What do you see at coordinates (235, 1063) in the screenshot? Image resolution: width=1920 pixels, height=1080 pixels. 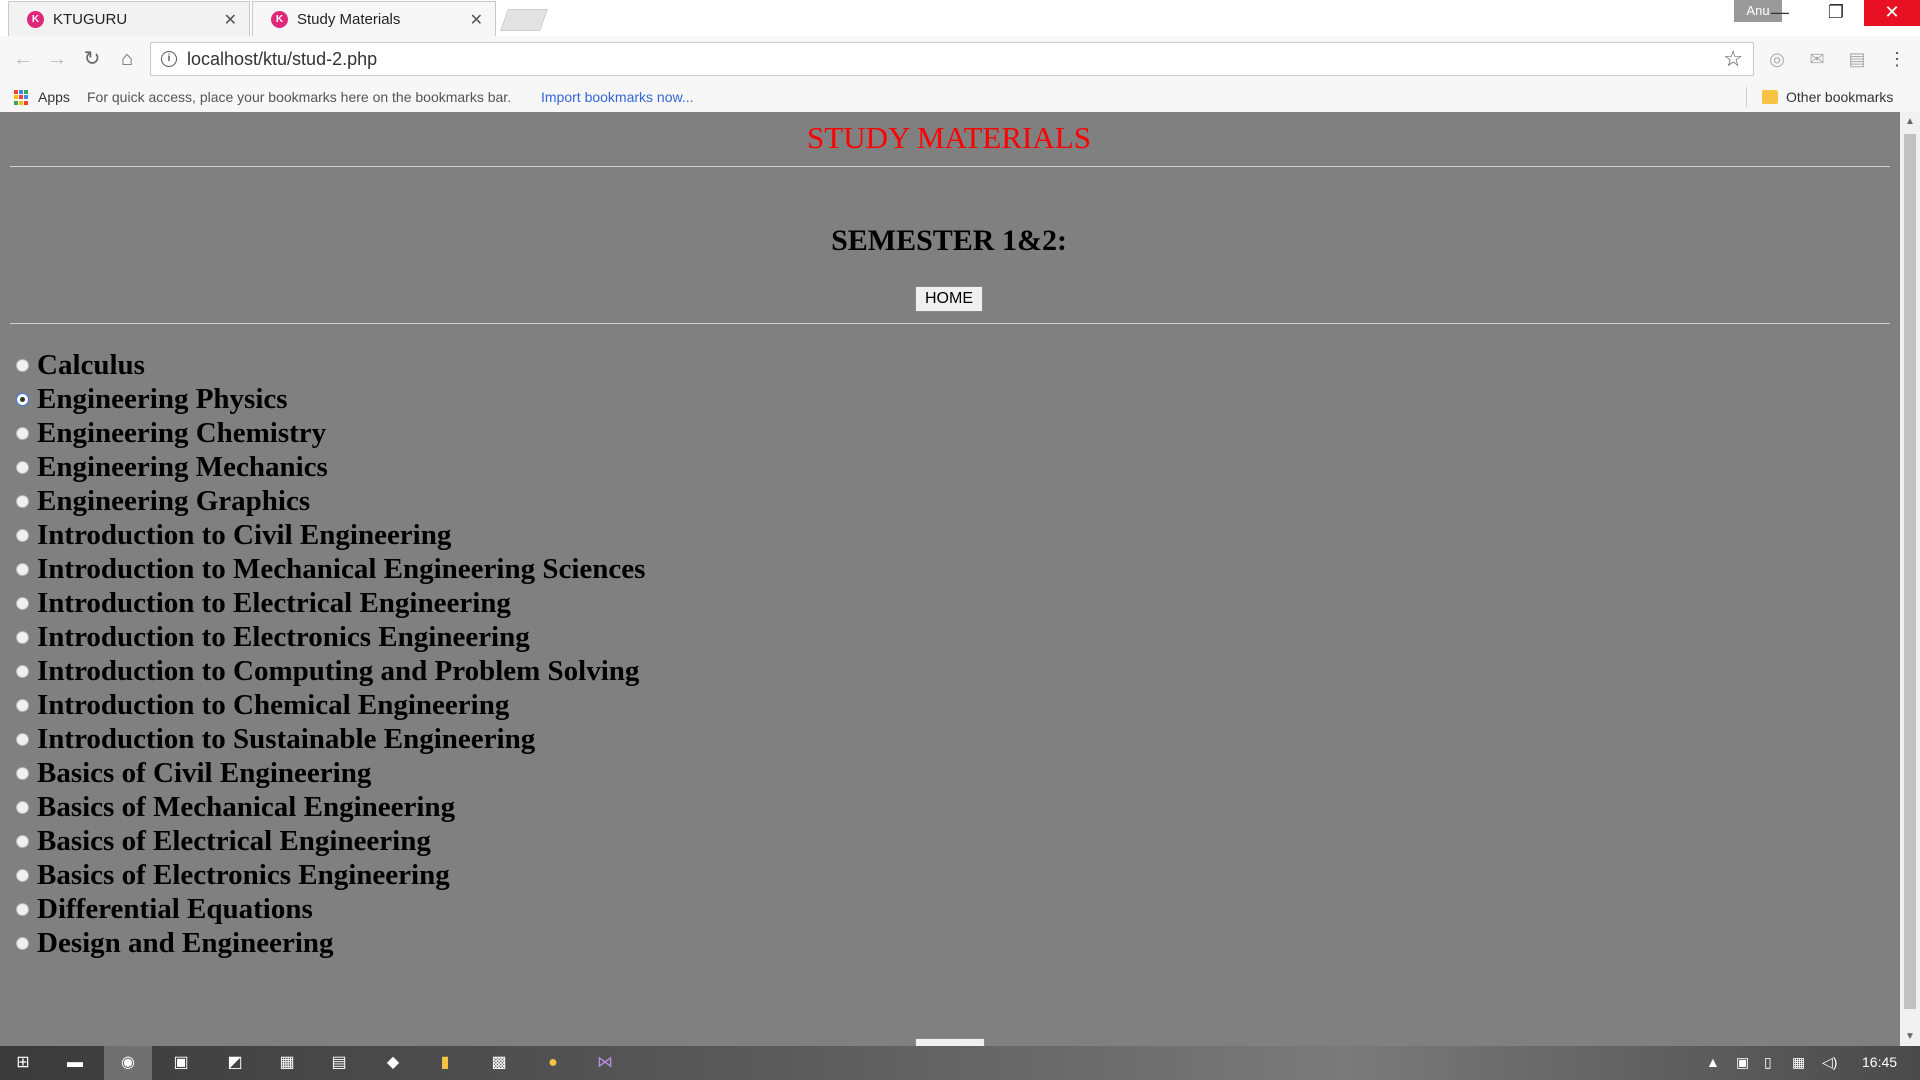 I see `photos-icon: ◩` at bounding box center [235, 1063].